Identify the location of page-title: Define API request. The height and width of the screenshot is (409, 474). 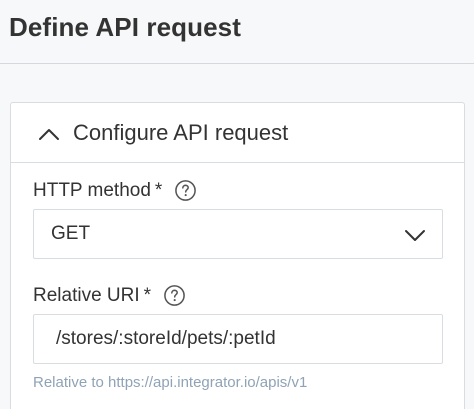
(125, 27).